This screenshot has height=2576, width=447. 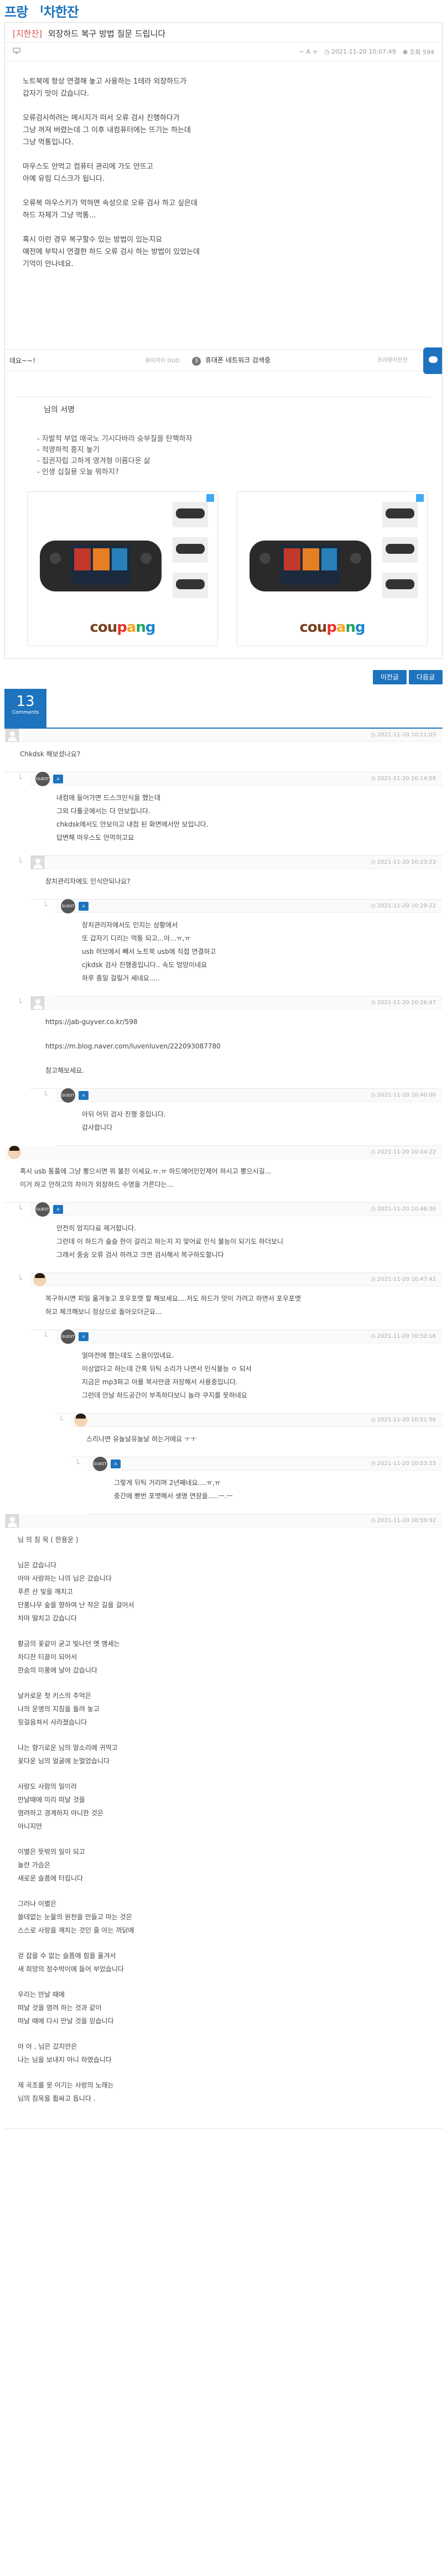 I want to click on comment-time: ◷ 2021-11-20 10:46:30, so click(x=403, y=1209).